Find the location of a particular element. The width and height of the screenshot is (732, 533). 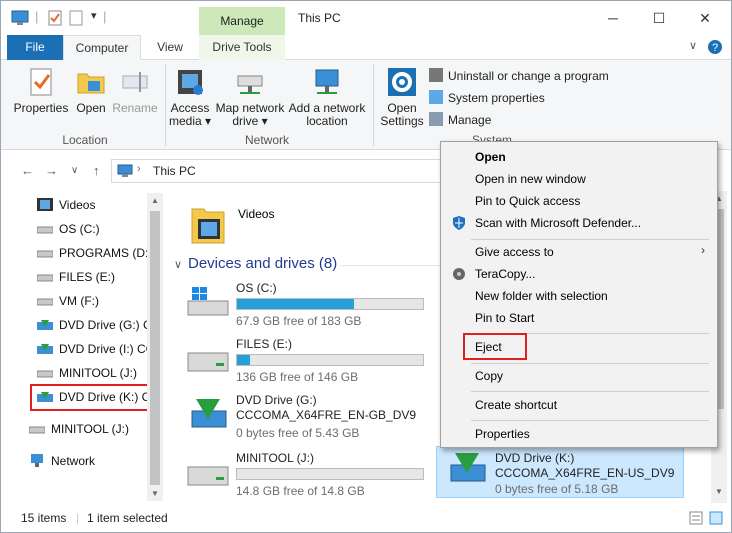

add-network-location-button: Add a network location is located at coordinates (327, 97).